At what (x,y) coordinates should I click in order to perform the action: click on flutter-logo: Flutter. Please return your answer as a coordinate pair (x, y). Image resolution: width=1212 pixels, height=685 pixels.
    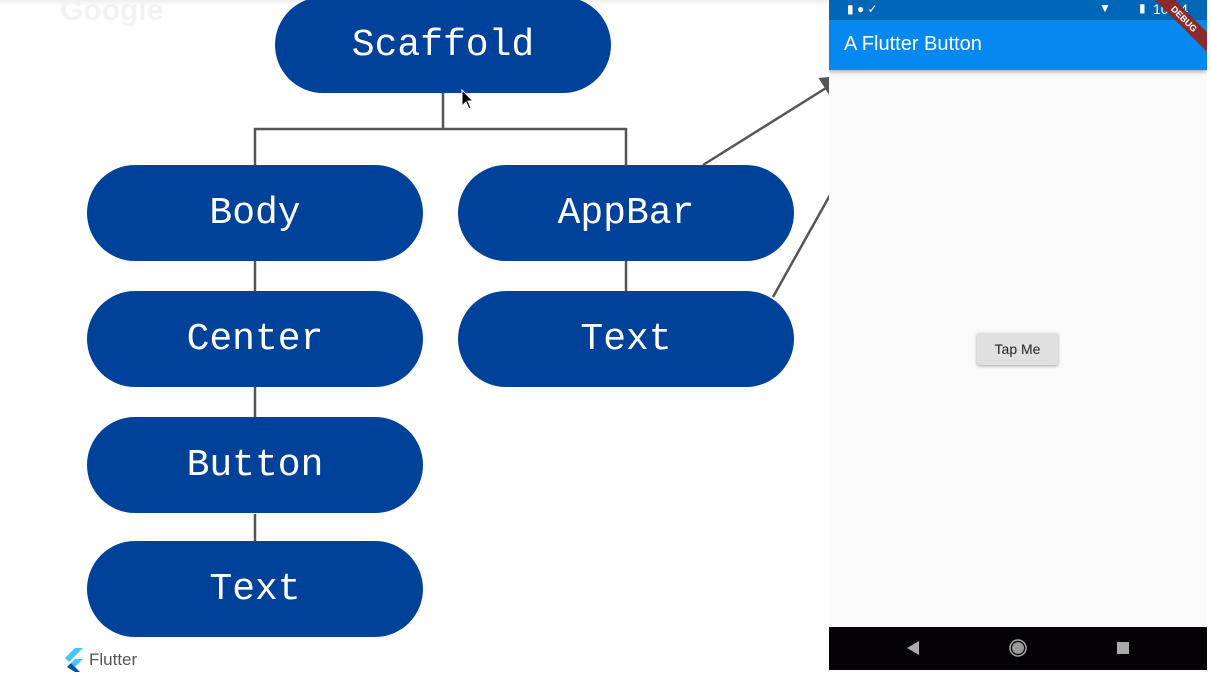
    Looking at the image, I should click on (100, 660).